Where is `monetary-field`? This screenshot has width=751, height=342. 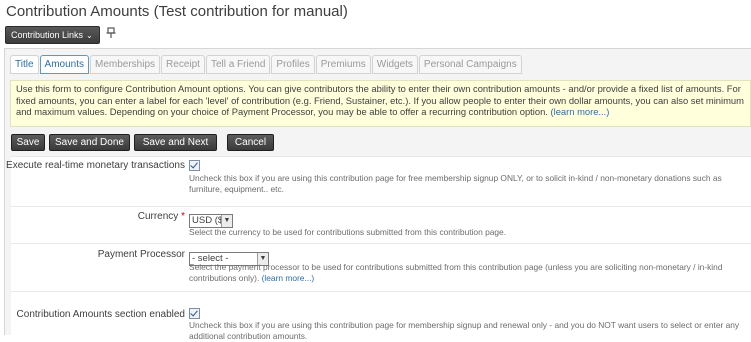
monetary-field is located at coordinates (194, 165).